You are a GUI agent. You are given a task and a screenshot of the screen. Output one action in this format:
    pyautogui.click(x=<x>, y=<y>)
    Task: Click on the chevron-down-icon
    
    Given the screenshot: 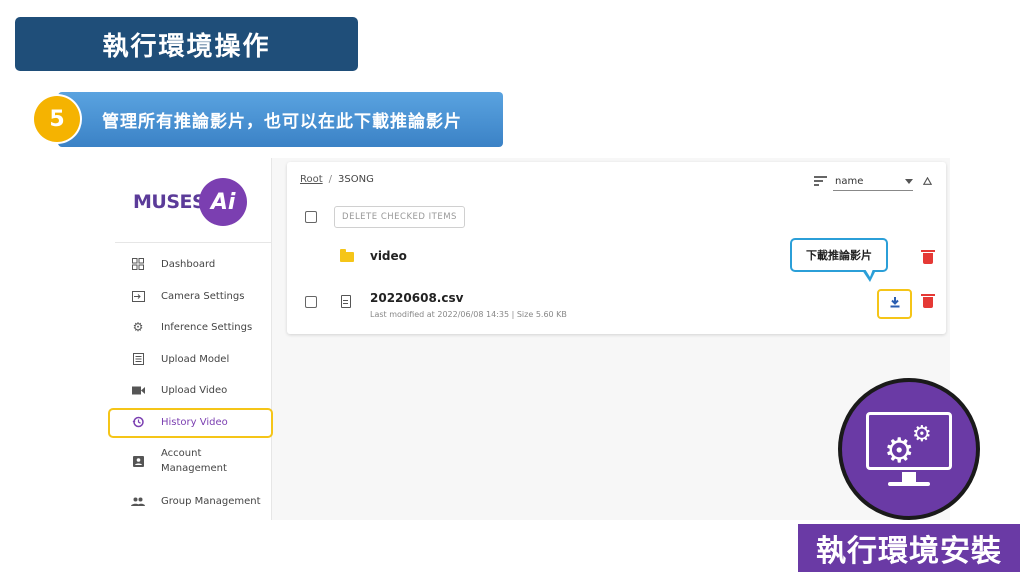 What is the action you would take?
    pyautogui.click(x=909, y=181)
    